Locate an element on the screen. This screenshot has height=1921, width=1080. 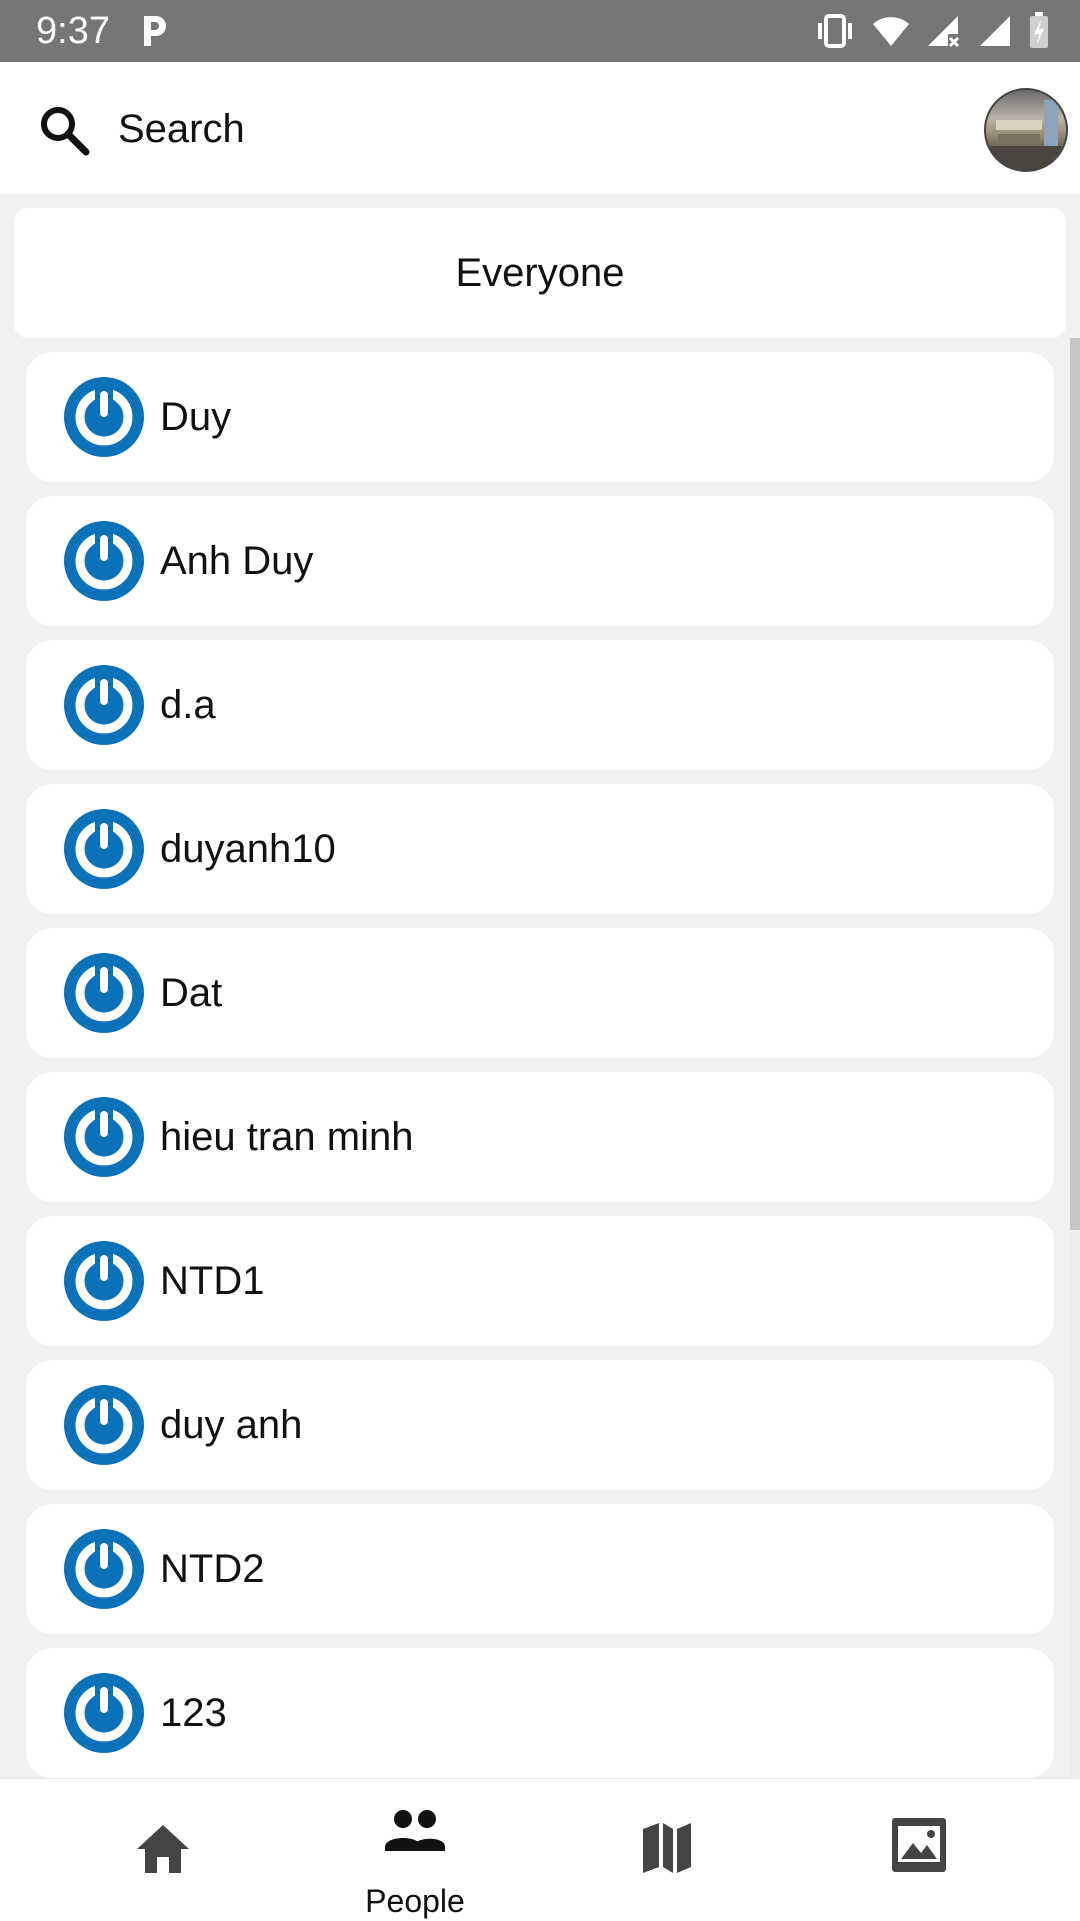
list-item: hieu tran minh is located at coordinates (540, 1137).